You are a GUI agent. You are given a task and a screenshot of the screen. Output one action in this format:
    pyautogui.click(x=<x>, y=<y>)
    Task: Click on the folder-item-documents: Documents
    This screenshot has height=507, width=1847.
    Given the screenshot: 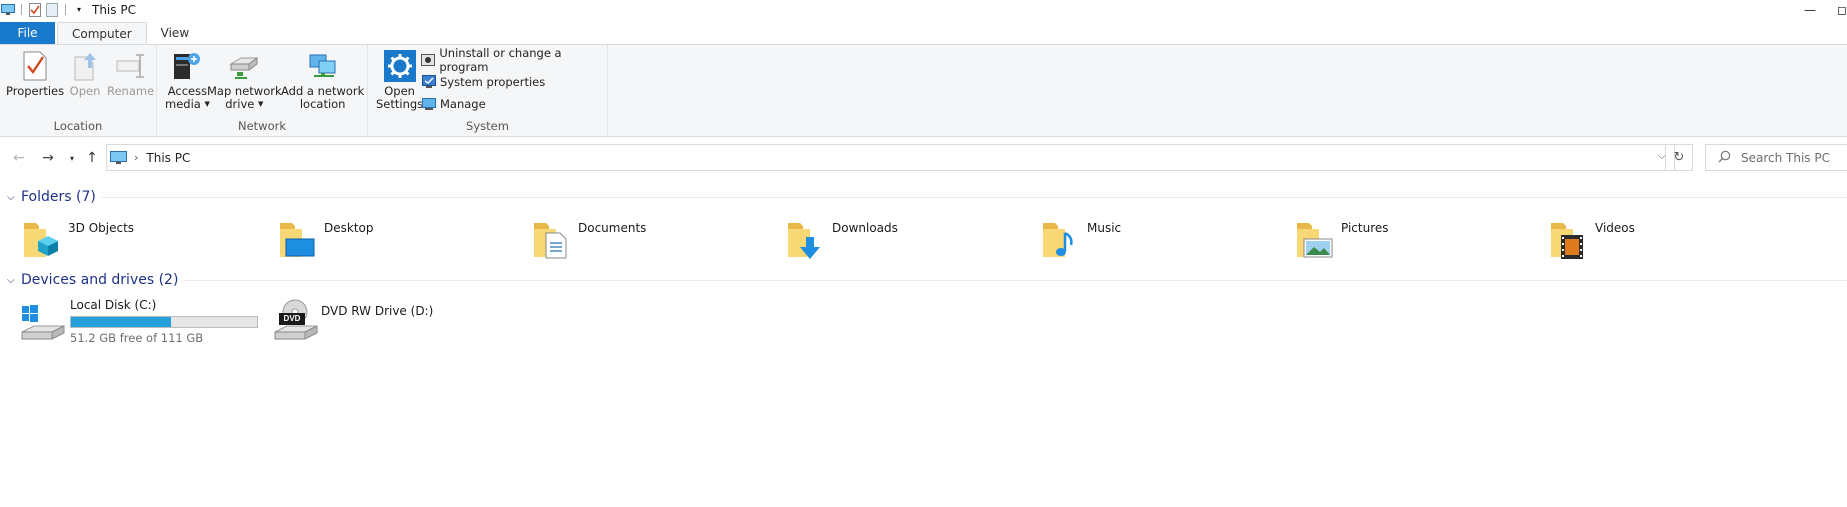 What is the action you would take?
    pyautogui.click(x=589, y=240)
    